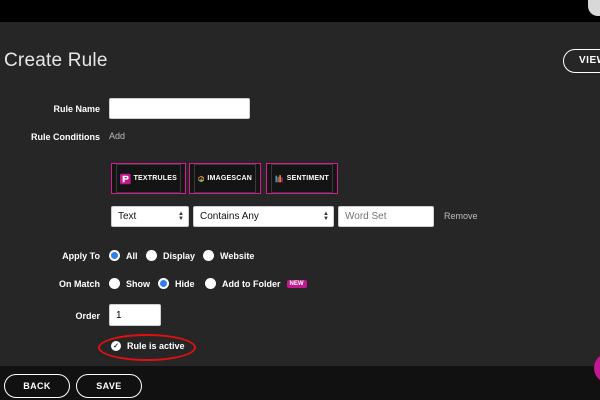 Image resolution: width=600 pixels, height=400 pixels. I want to click on engine-sentiment-button: SENTIMENT, so click(302, 178).